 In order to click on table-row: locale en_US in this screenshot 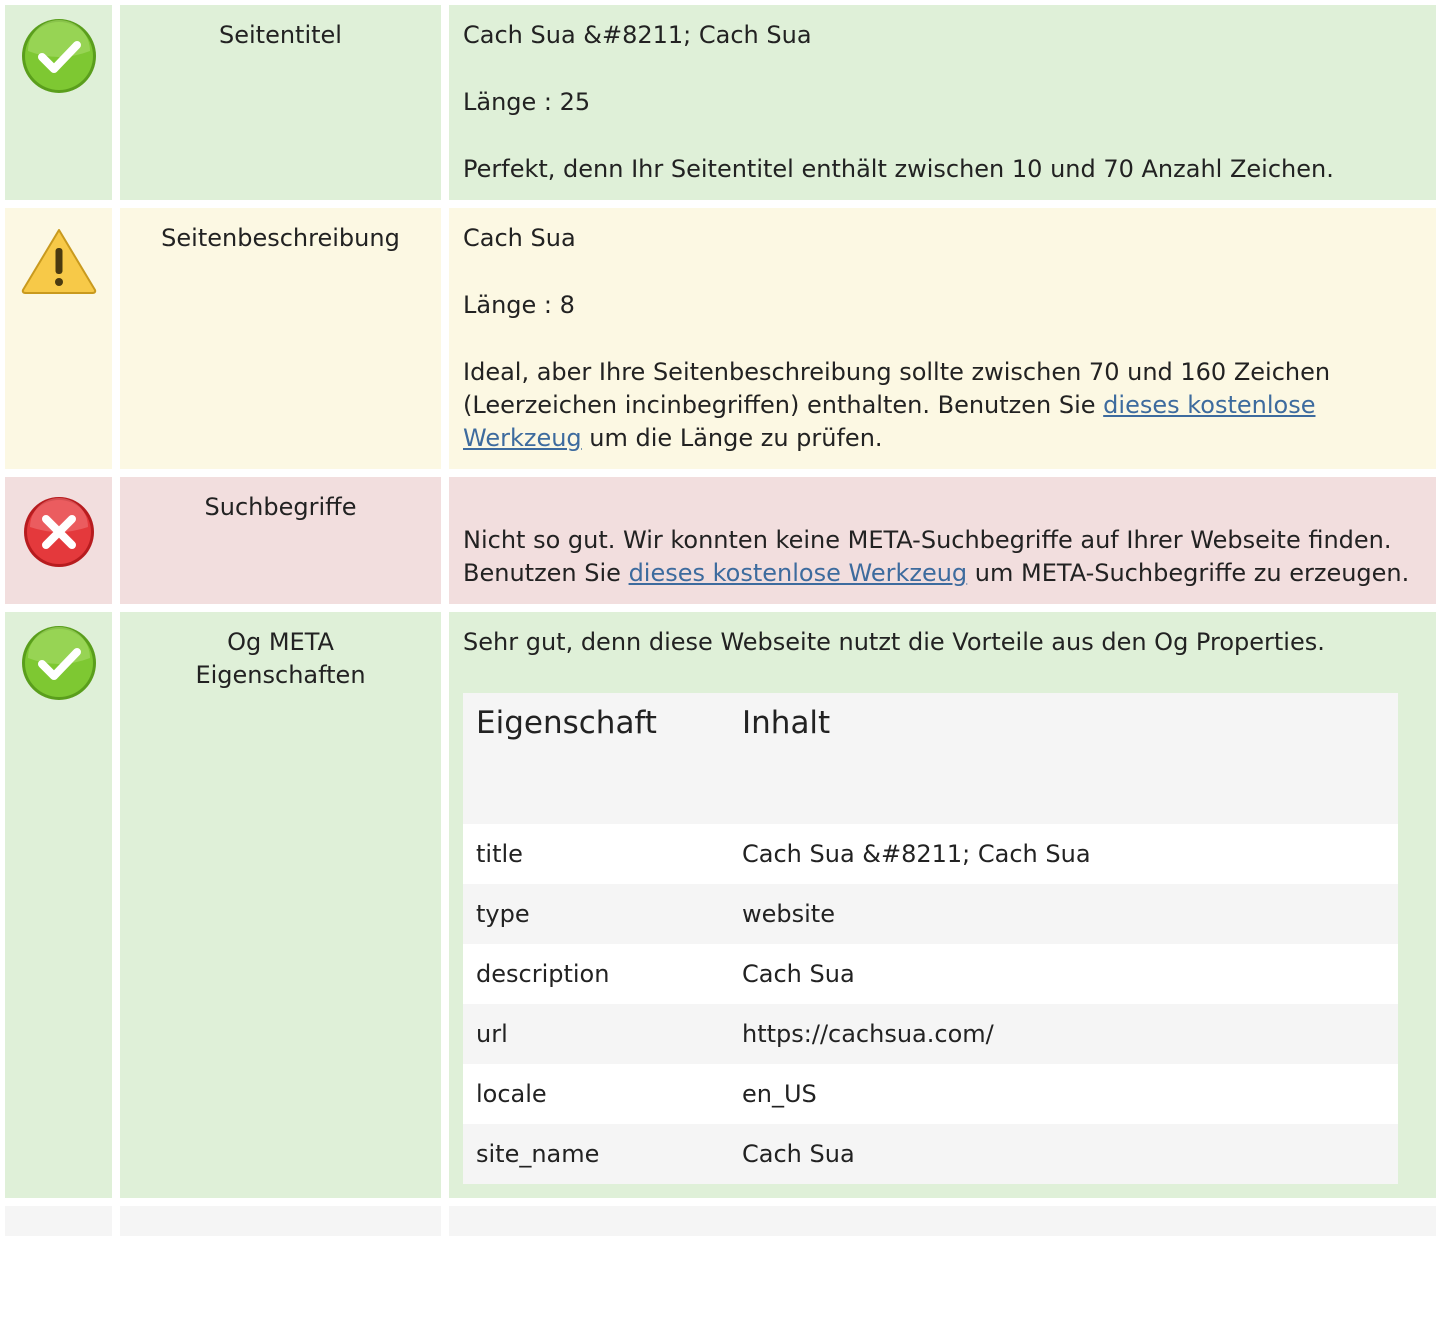, I will do `click(930, 1094)`.